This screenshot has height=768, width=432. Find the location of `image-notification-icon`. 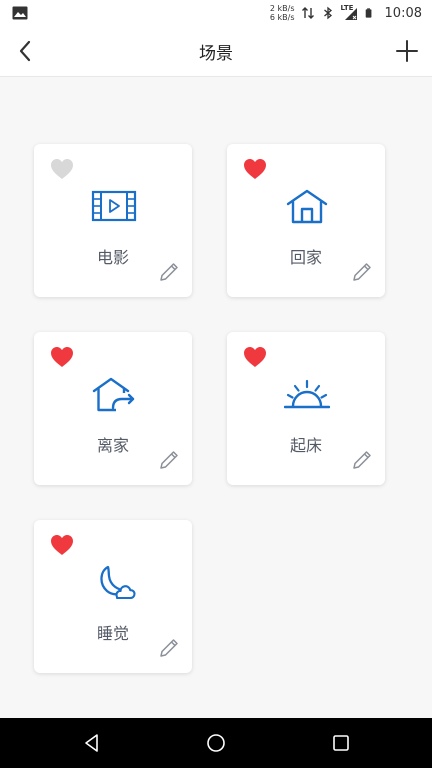

image-notification-icon is located at coordinates (20, 13).